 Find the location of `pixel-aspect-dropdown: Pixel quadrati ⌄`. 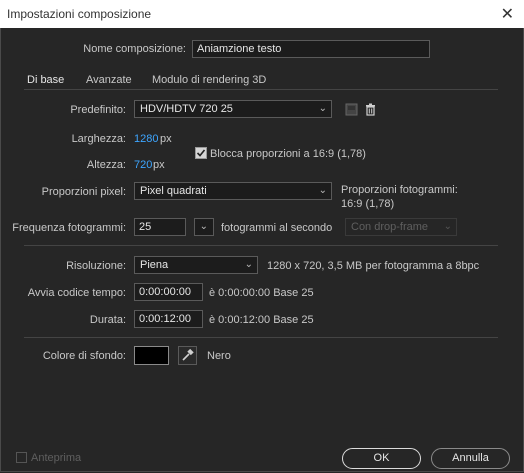

pixel-aspect-dropdown: Pixel quadrati ⌄ is located at coordinates (233, 191).